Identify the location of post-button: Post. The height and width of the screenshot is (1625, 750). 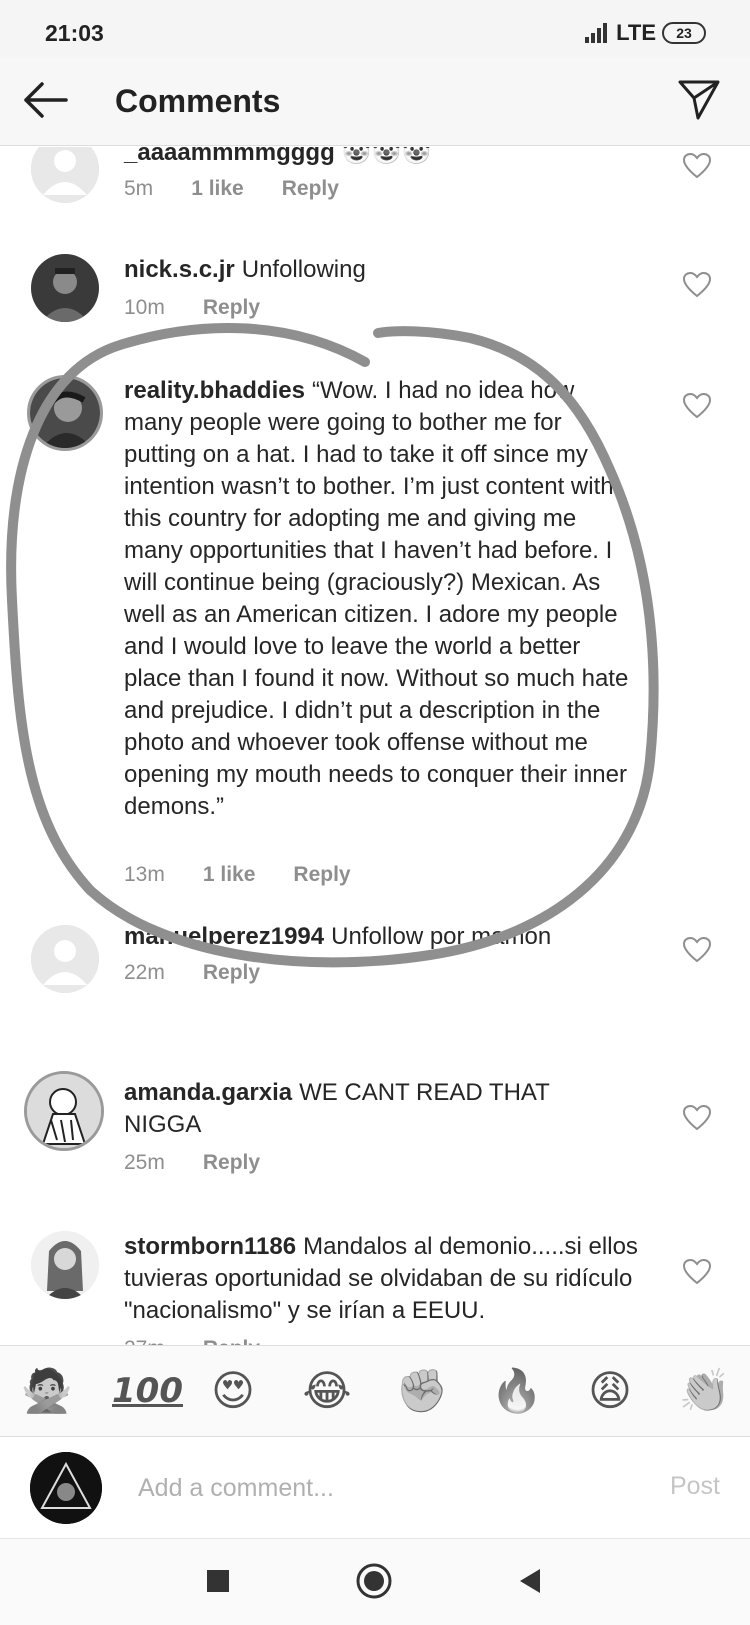
(695, 1486).